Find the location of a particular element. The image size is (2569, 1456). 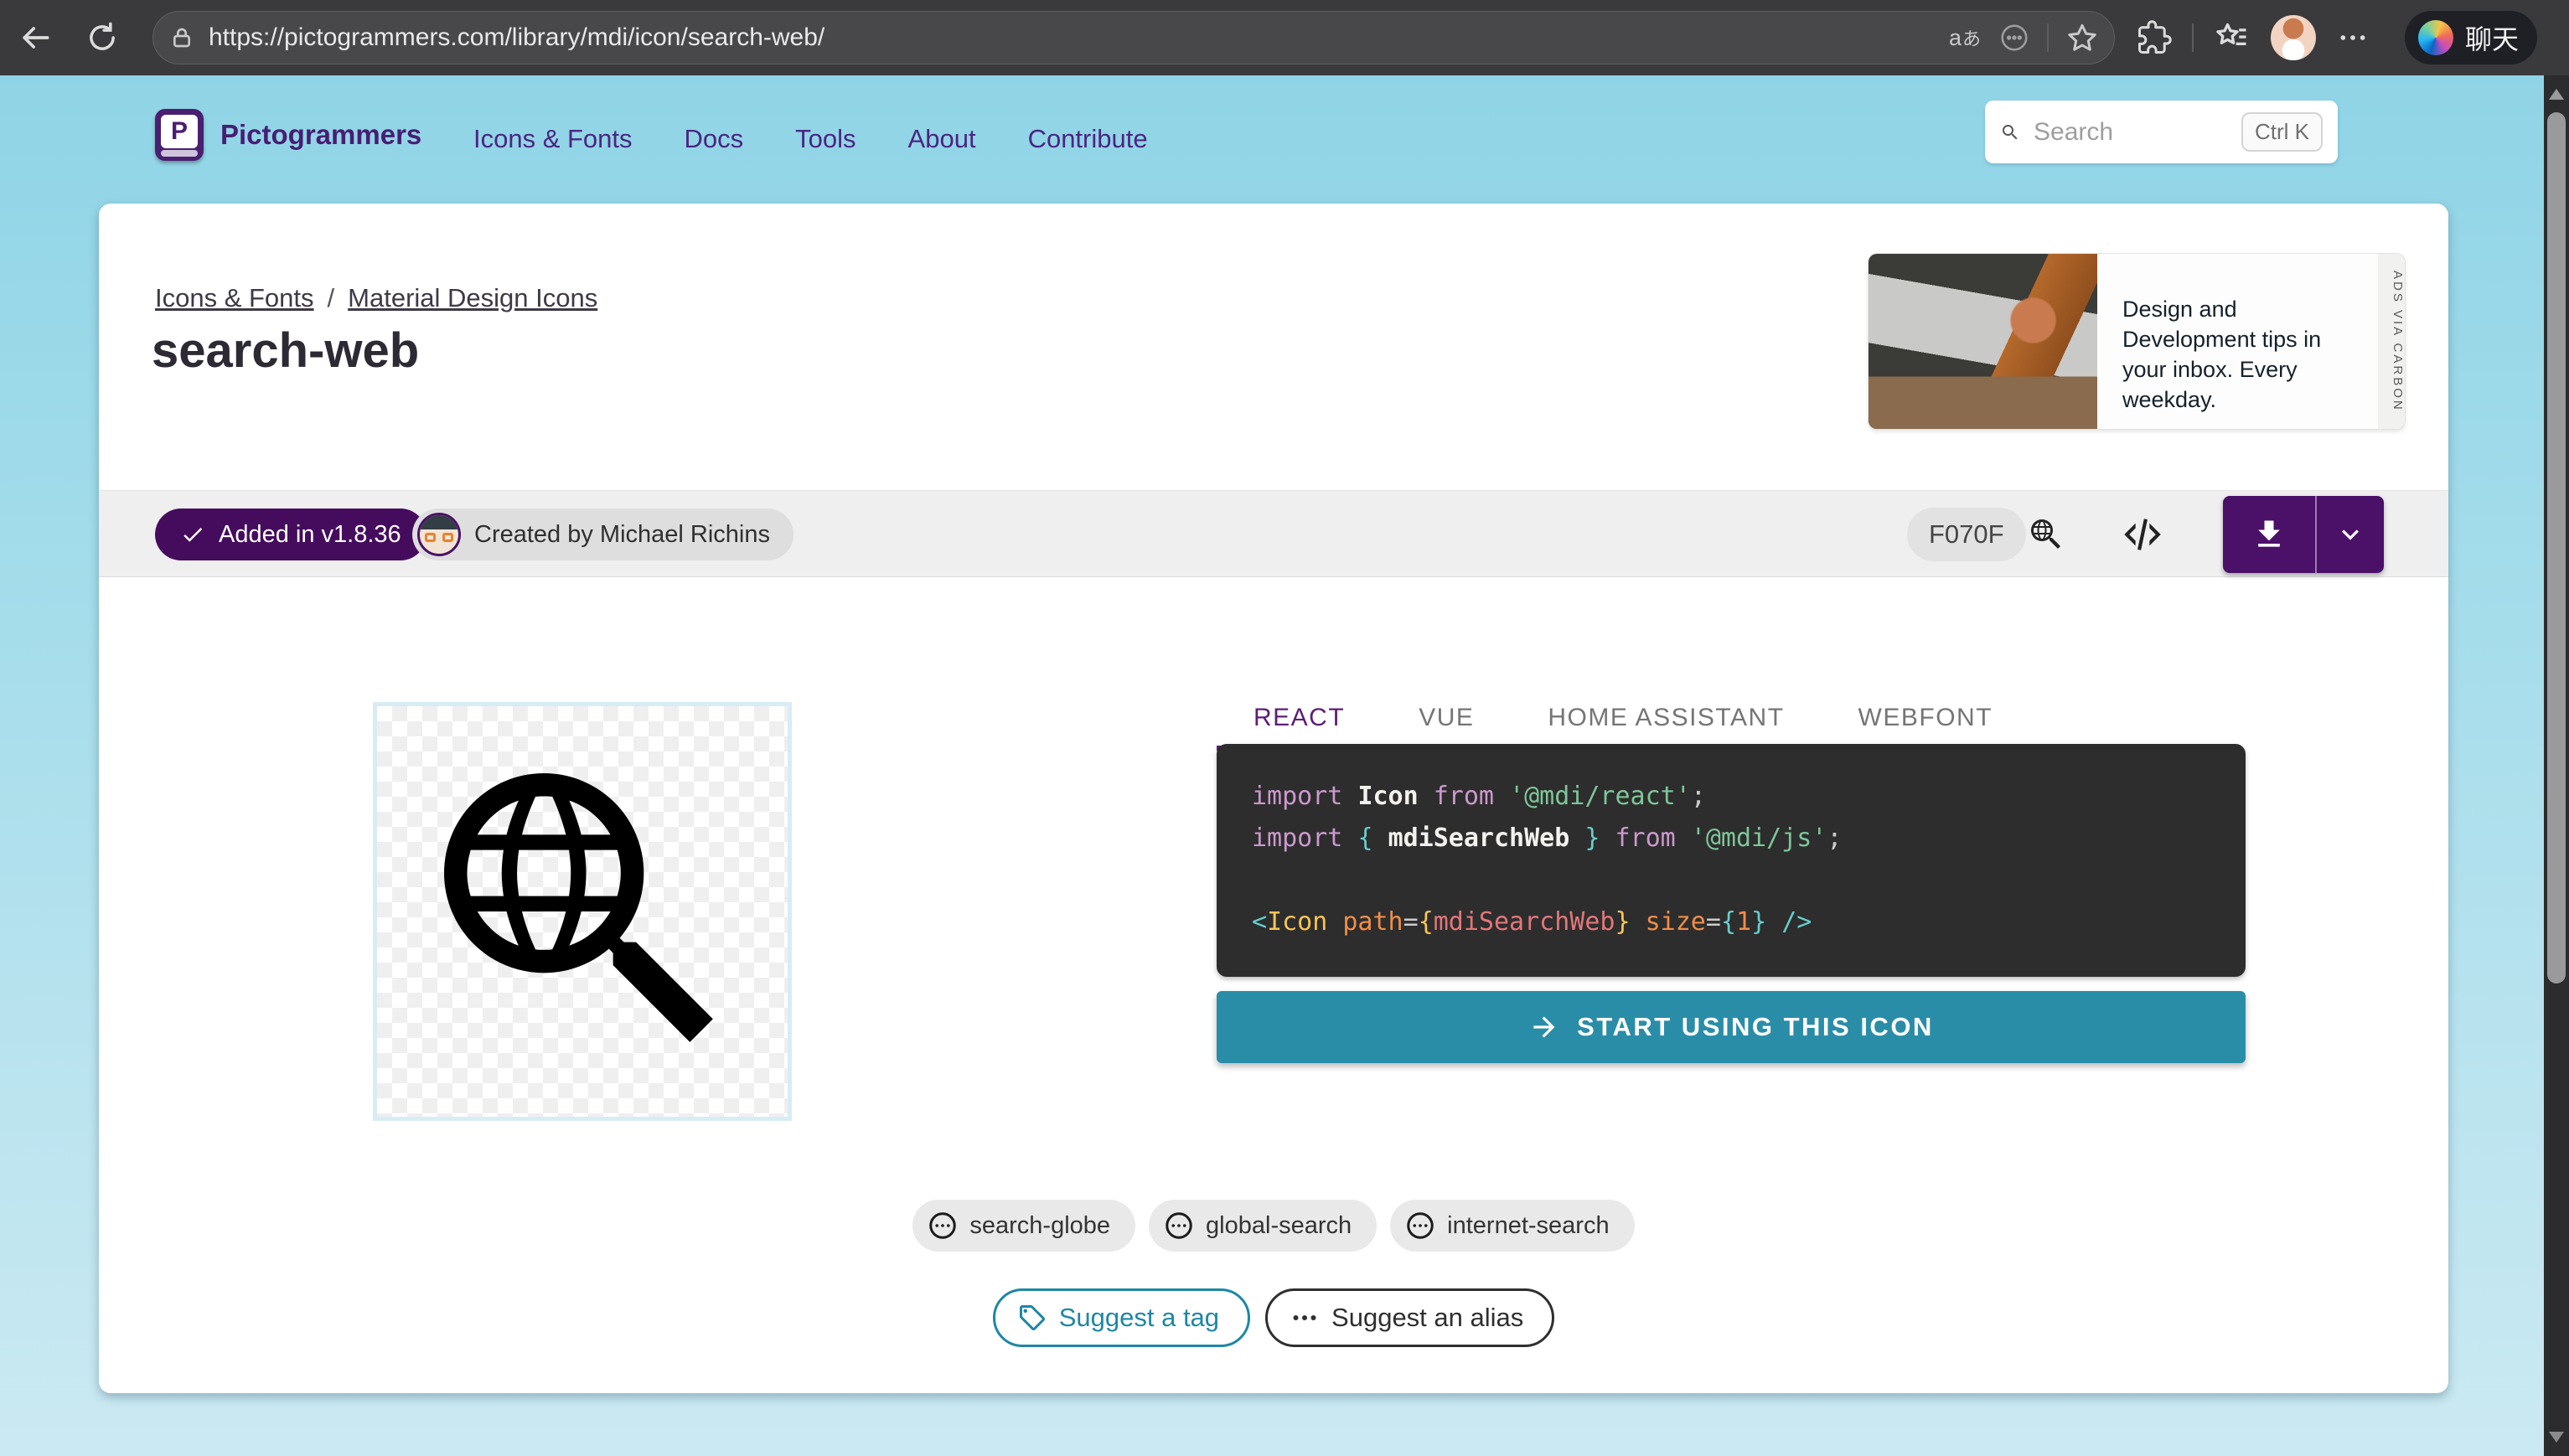

tag-pill-search-globe: search-globe is located at coordinates (1024, 1226).